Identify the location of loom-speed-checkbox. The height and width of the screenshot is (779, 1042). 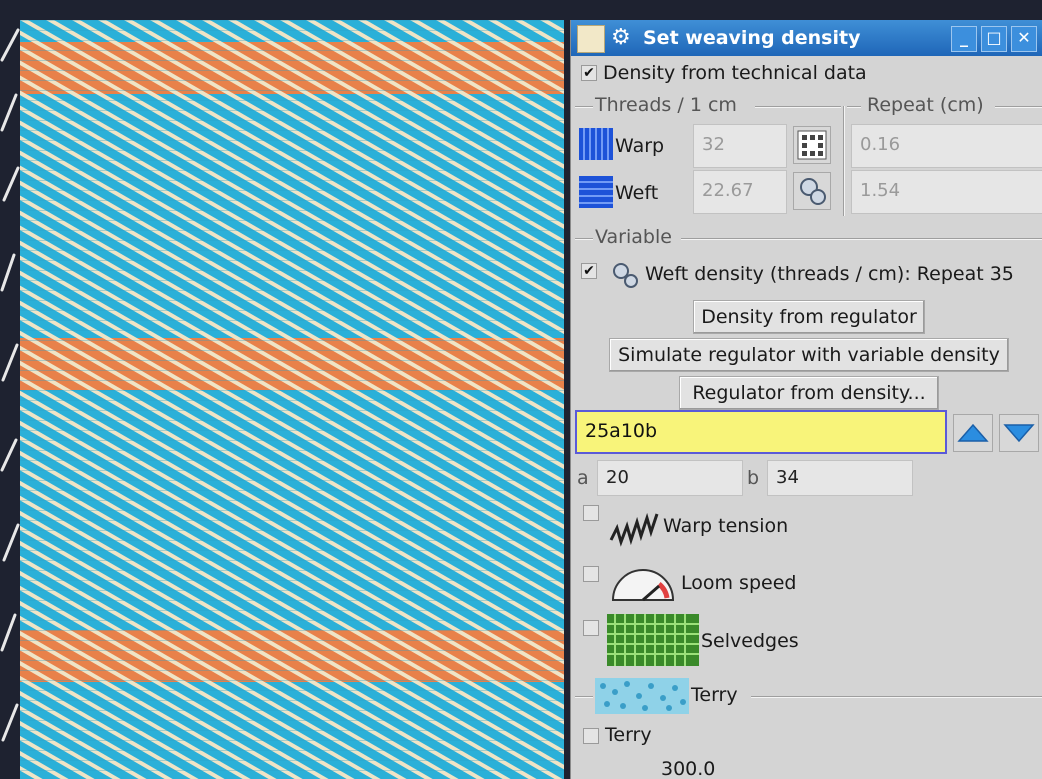
(591, 574).